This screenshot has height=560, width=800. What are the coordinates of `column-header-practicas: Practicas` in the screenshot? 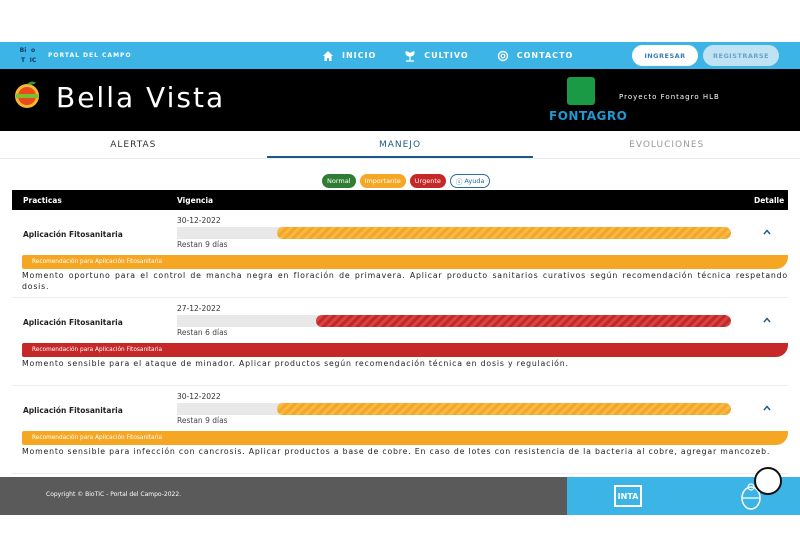 It's located at (42, 200).